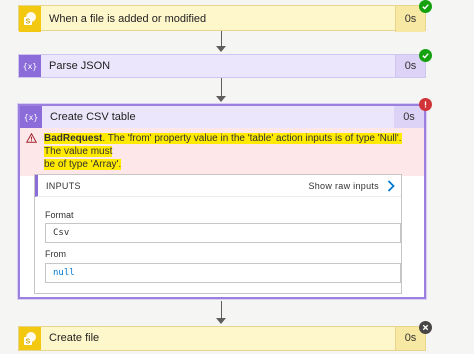 This screenshot has height=354, width=474. What do you see at coordinates (222, 18) in the screenshot?
I see `step-when-file-added: S When a file is added or modified 0s` at bounding box center [222, 18].